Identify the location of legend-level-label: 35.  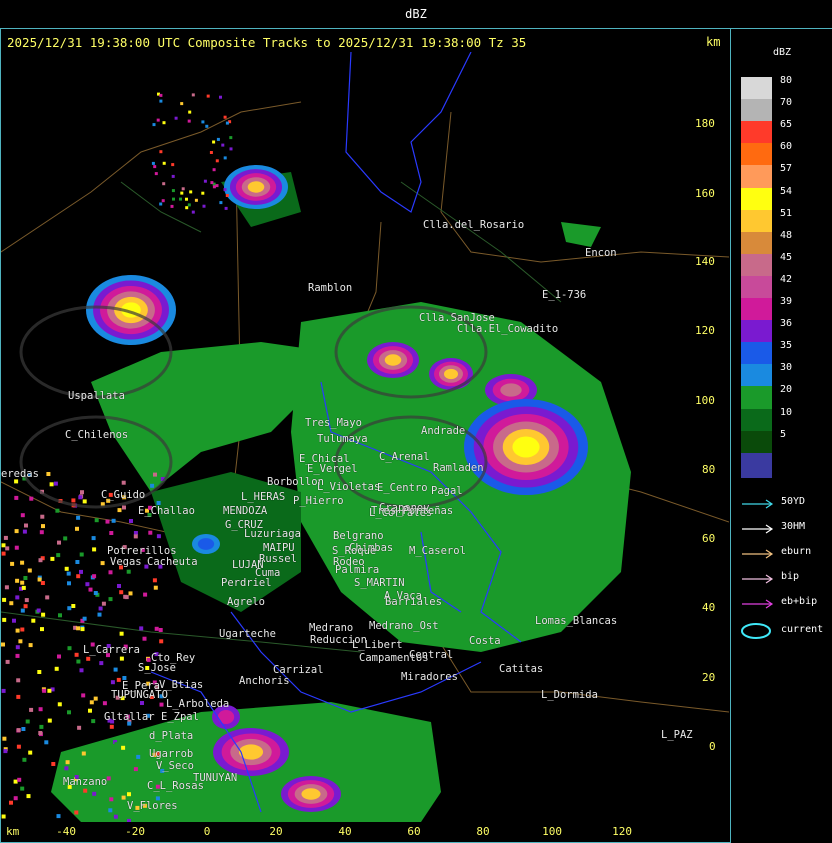
(786, 346).